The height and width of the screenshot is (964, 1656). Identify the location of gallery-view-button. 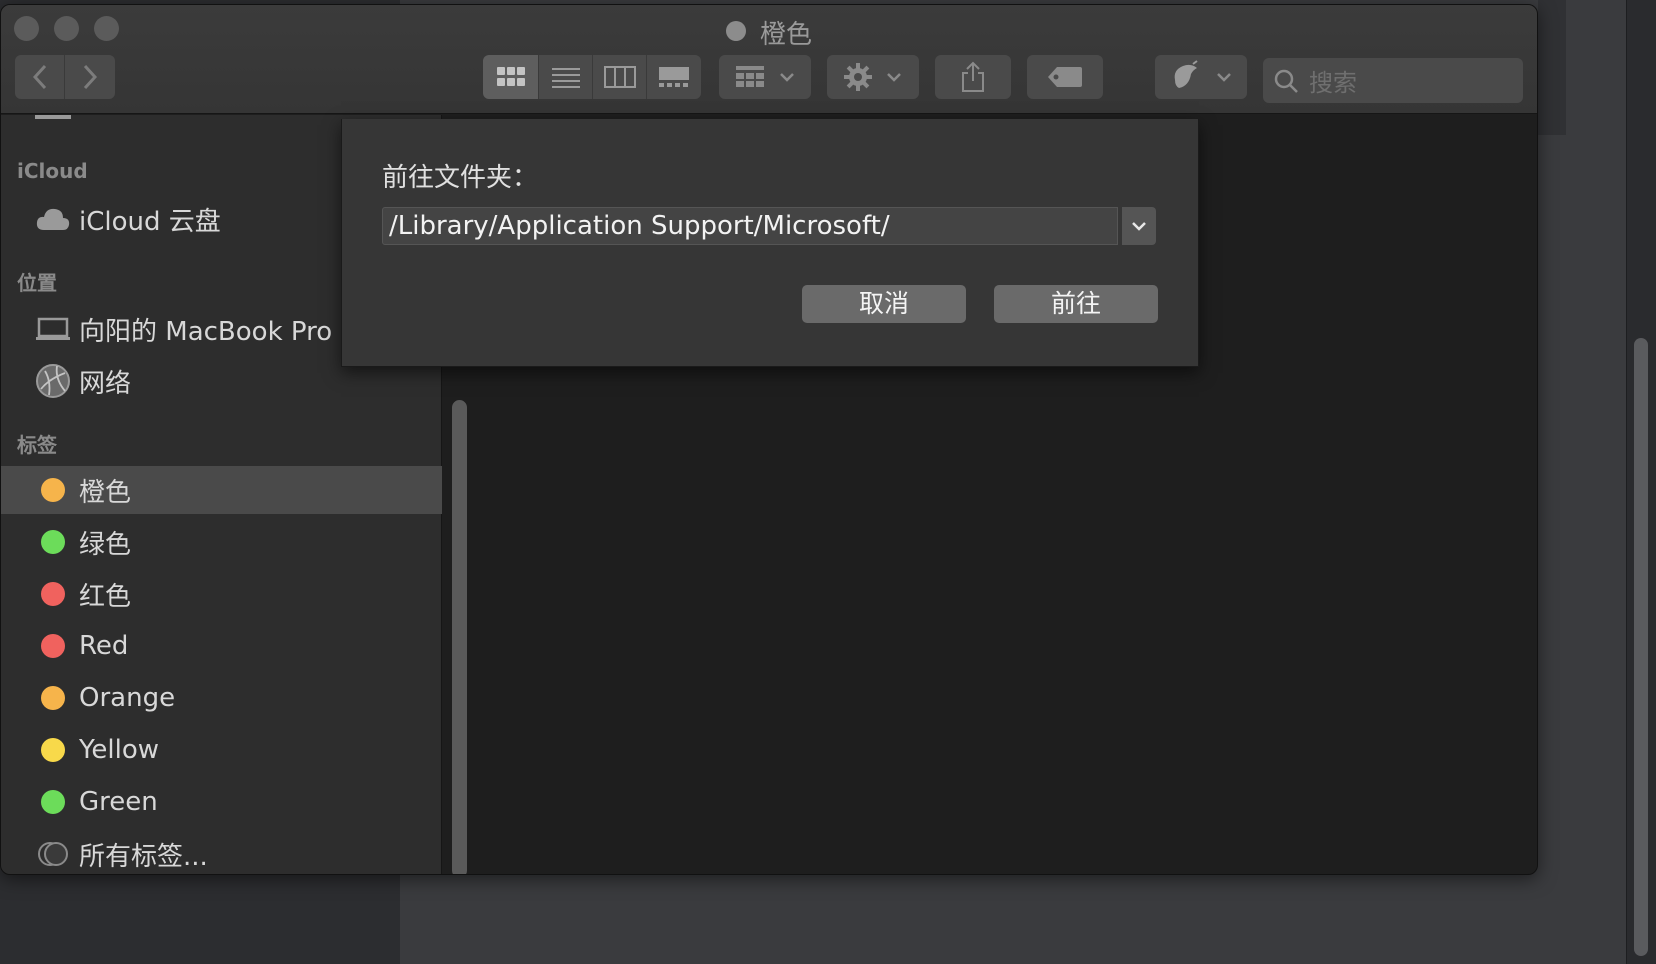
(674, 77).